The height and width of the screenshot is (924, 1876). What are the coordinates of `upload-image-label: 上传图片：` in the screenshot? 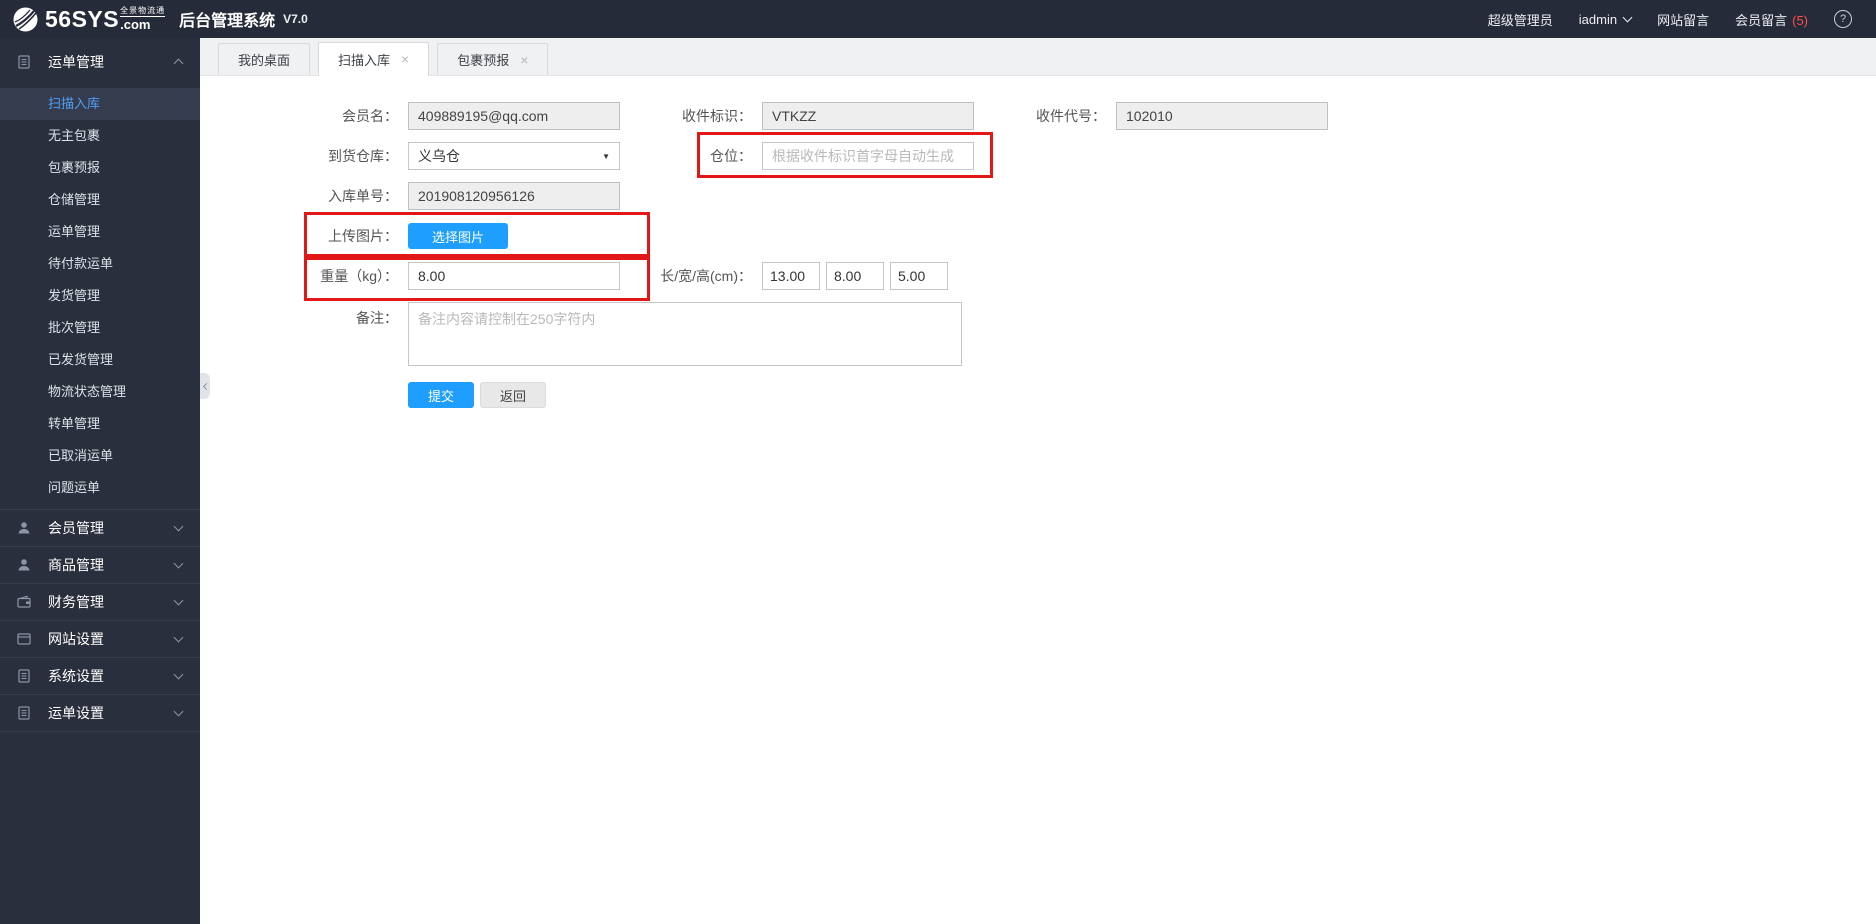 It's located at (363, 236).